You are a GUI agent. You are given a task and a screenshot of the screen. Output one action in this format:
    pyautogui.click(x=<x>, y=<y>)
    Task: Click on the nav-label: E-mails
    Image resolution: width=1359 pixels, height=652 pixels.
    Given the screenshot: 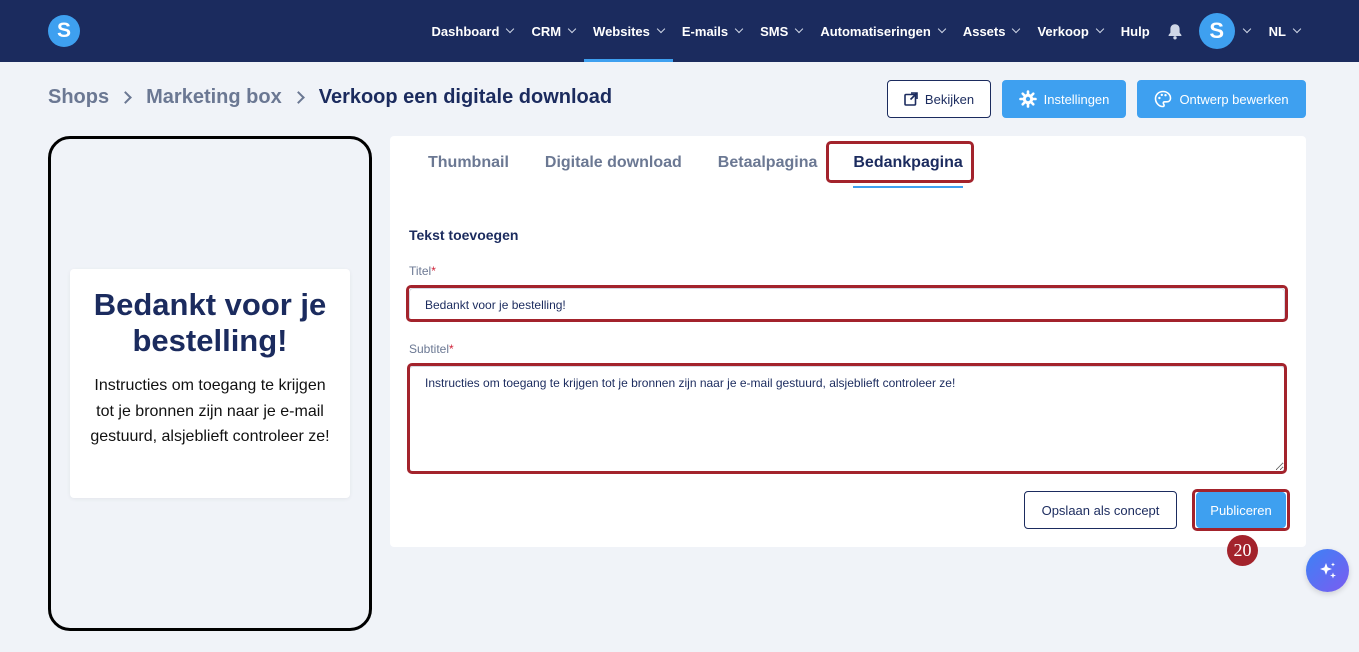 What is the action you would take?
    pyautogui.click(x=705, y=31)
    